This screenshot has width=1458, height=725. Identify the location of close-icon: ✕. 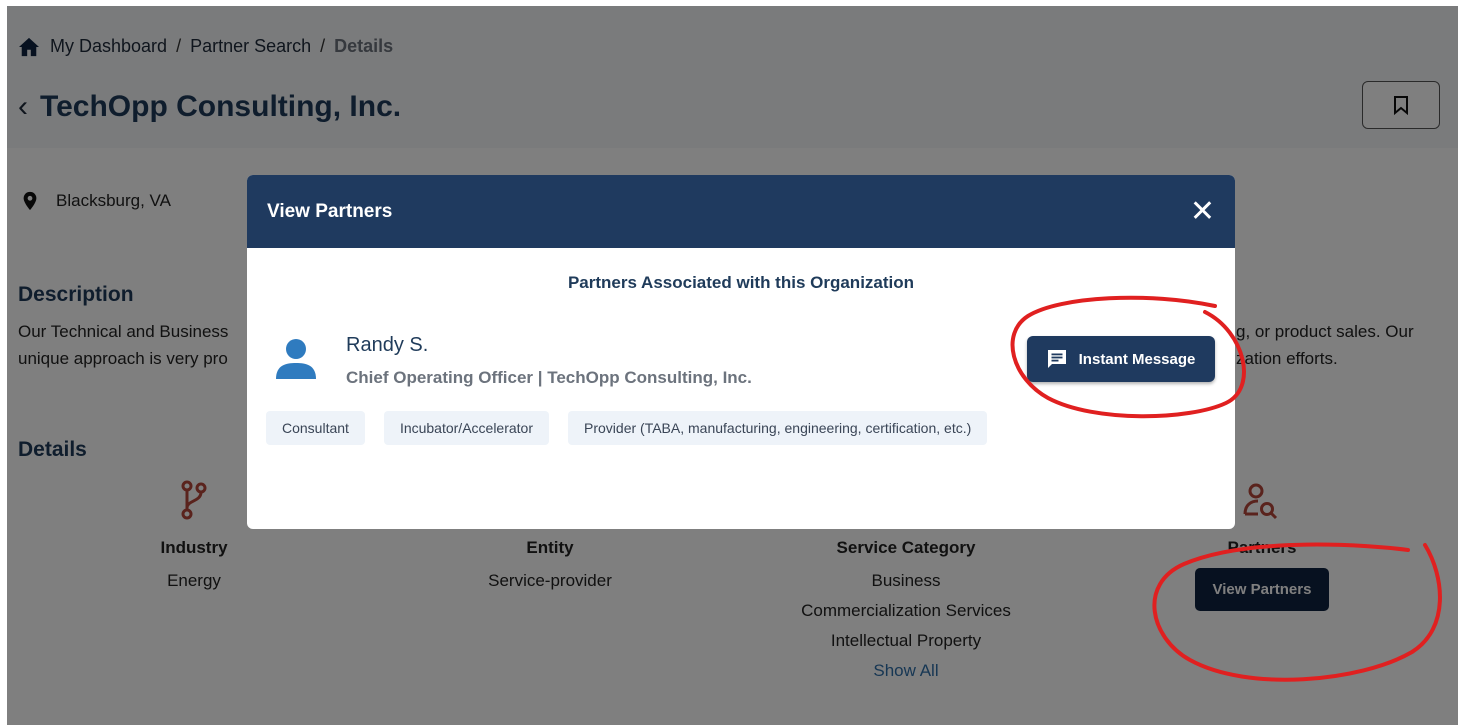
(1202, 211).